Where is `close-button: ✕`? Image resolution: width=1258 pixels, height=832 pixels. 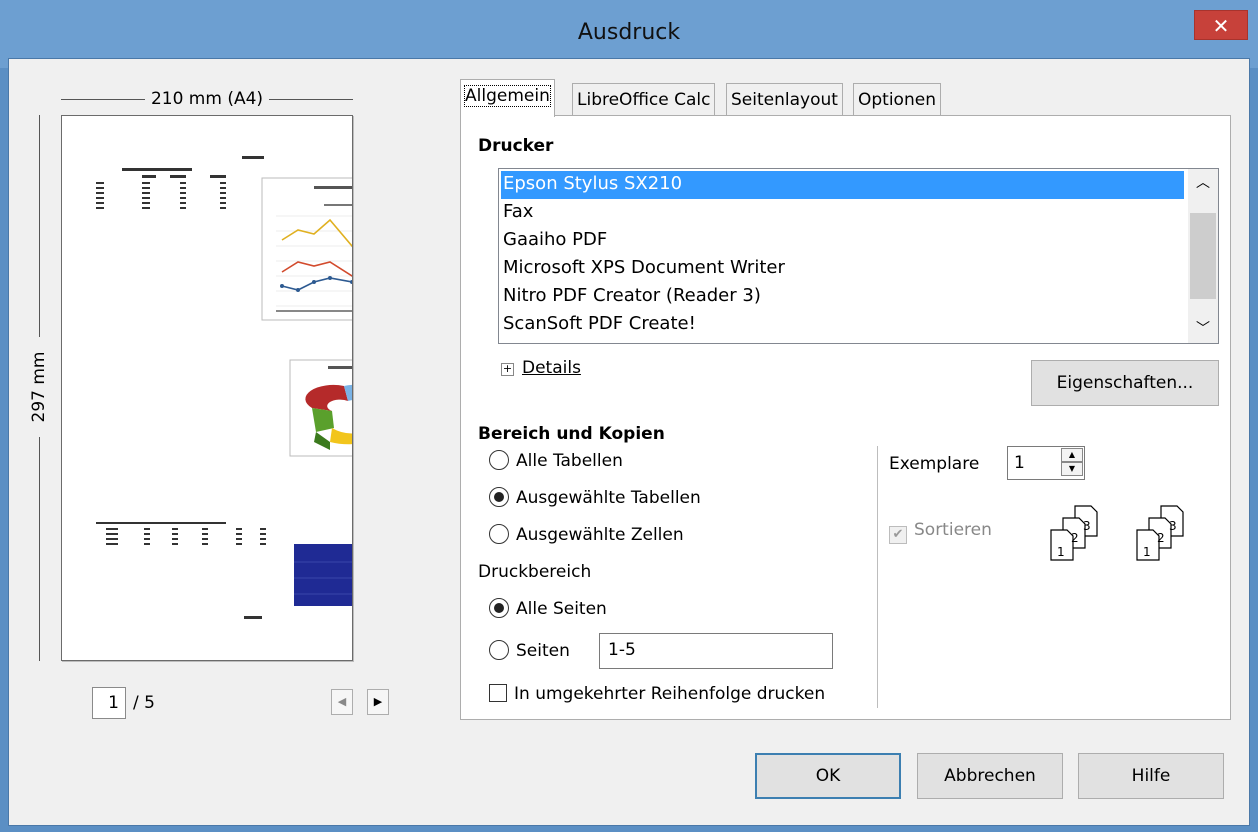 close-button: ✕ is located at coordinates (1221, 25).